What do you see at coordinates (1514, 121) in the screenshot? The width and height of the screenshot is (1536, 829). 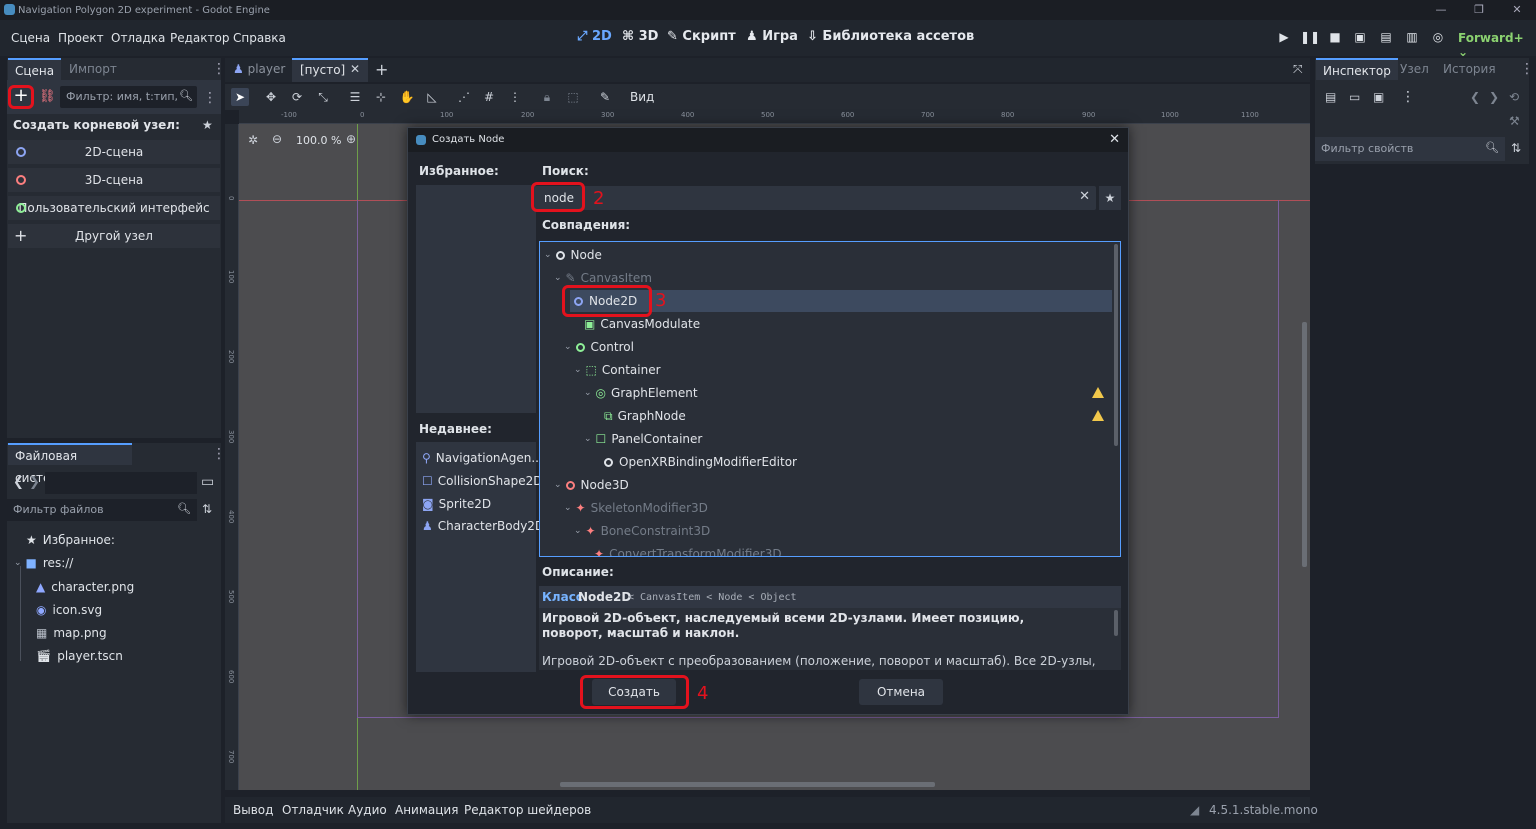 I see `tools-icon: ⚒` at bounding box center [1514, 121].